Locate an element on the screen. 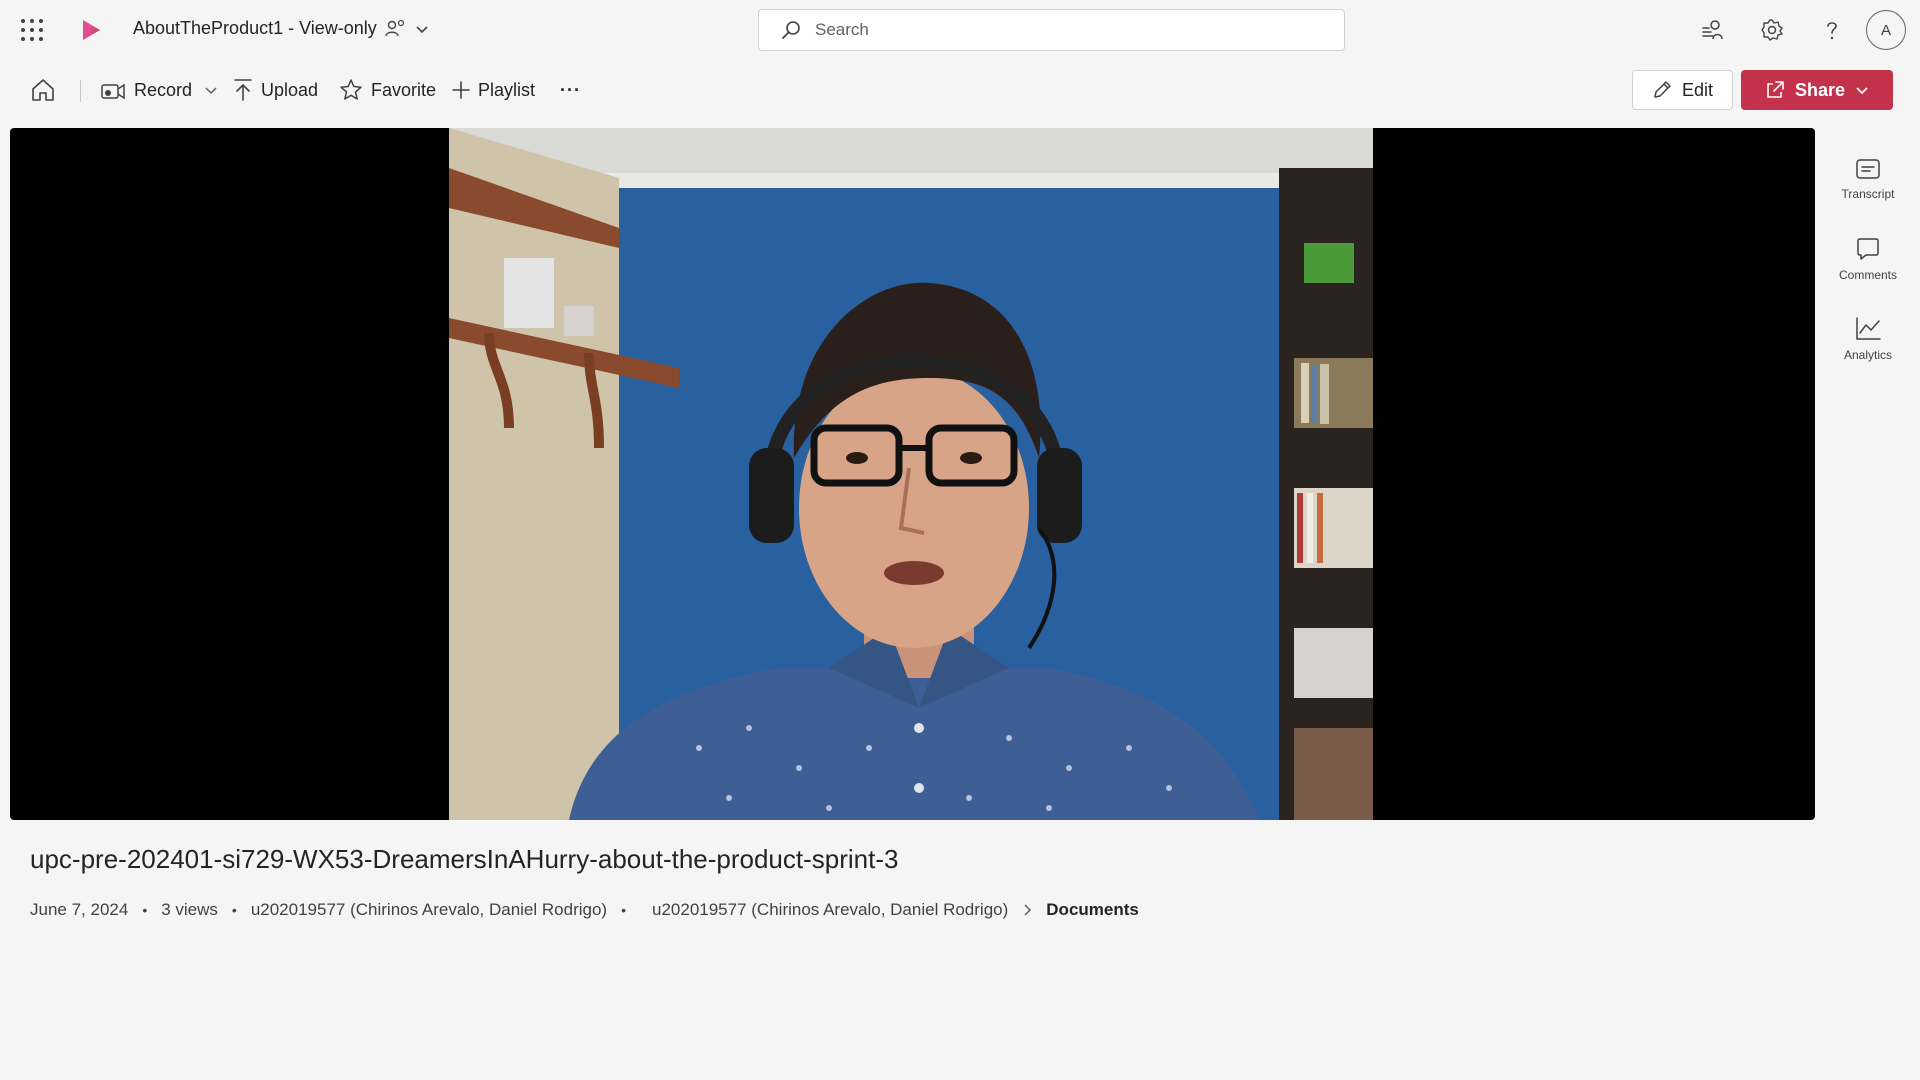 The height and width of the screenshot is (1080, 1920). home-button is located at coordinates (43, 90).